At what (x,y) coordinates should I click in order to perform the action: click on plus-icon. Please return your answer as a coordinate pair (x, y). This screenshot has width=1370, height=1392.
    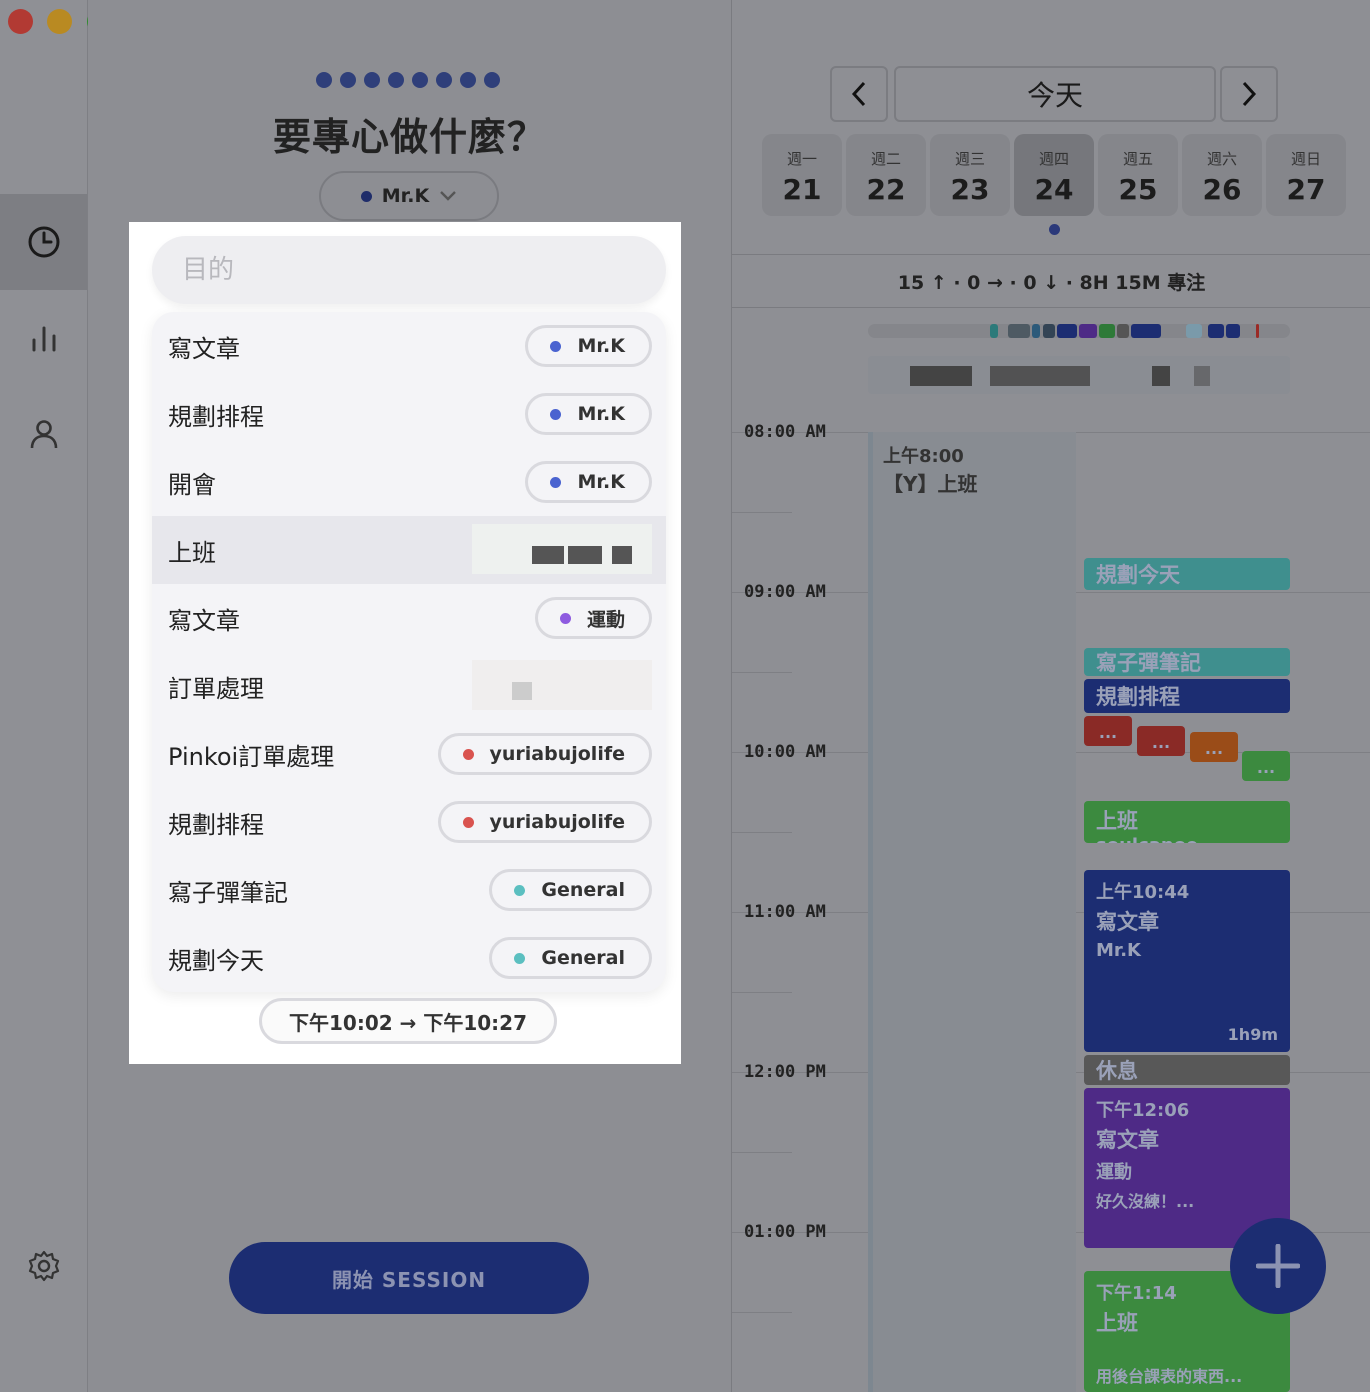
    Looking at the image, I should click on (1278, 1266).